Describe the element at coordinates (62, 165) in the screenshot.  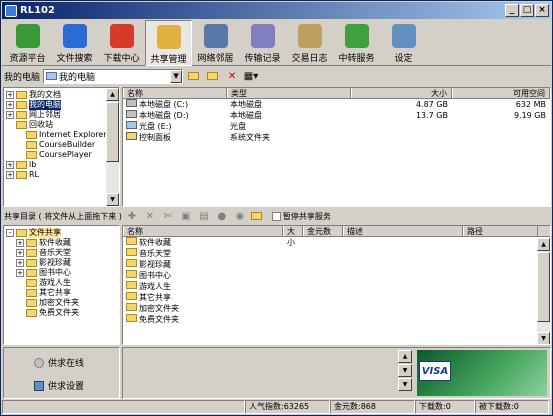
I see `tree-item: + lb` at that location.